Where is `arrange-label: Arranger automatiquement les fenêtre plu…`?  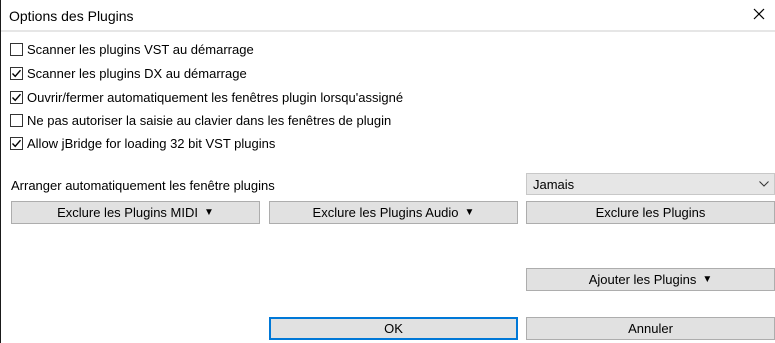 arrange-label: Arranger automatiquement les fenêtre plu… is located at coordinates (143, 185).